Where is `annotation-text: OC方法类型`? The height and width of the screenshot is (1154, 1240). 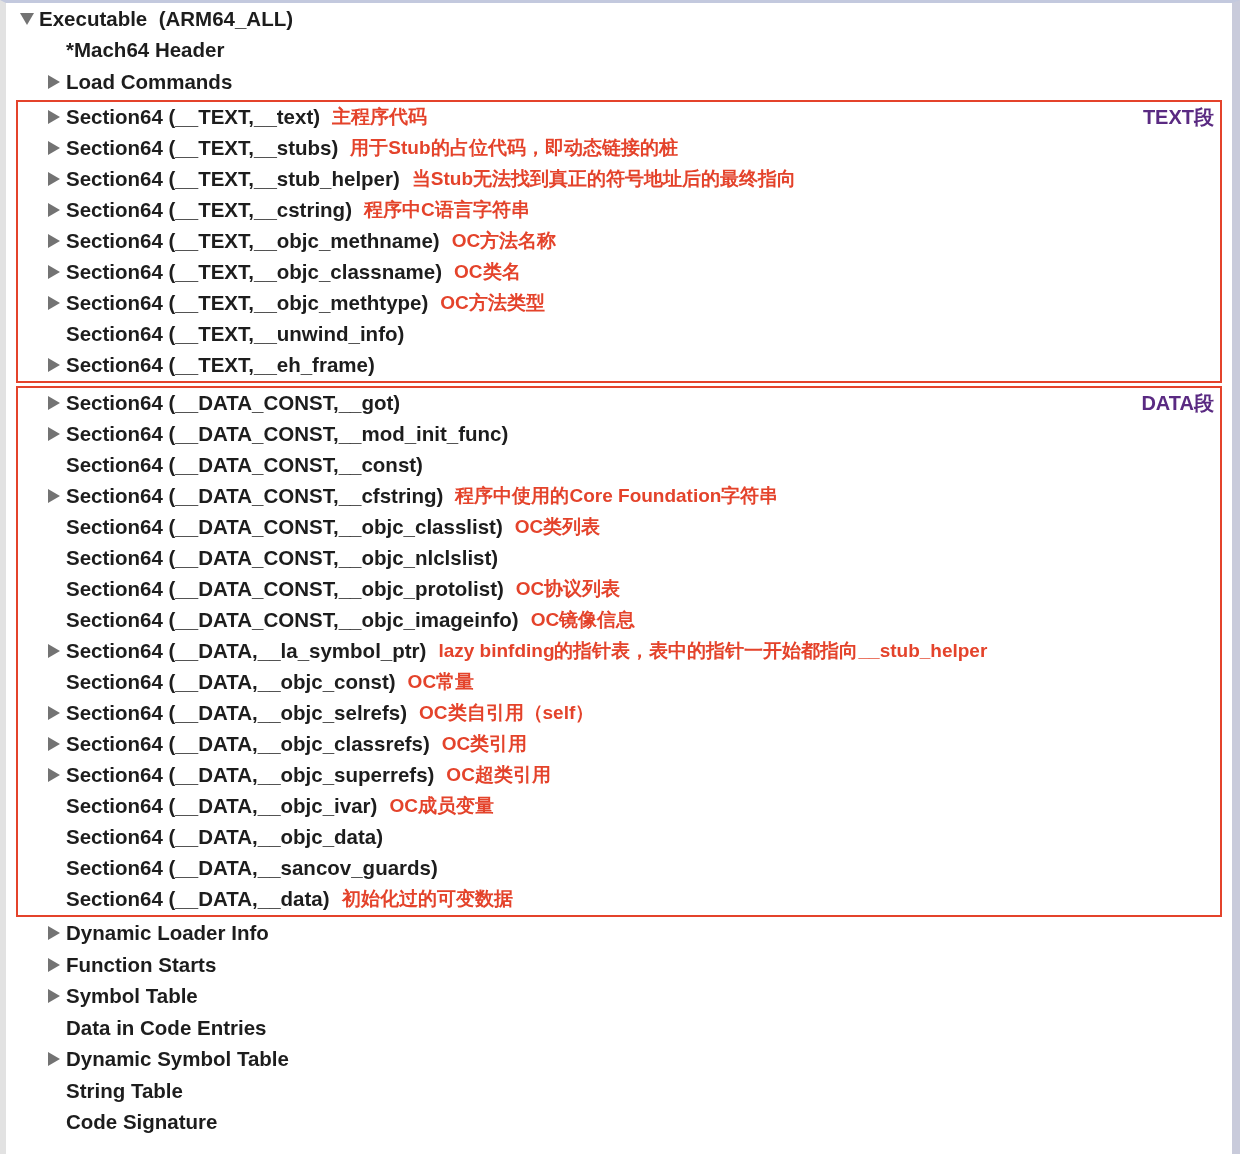
annotation-text: OC方法类型 is located at coordinates (492, 303).